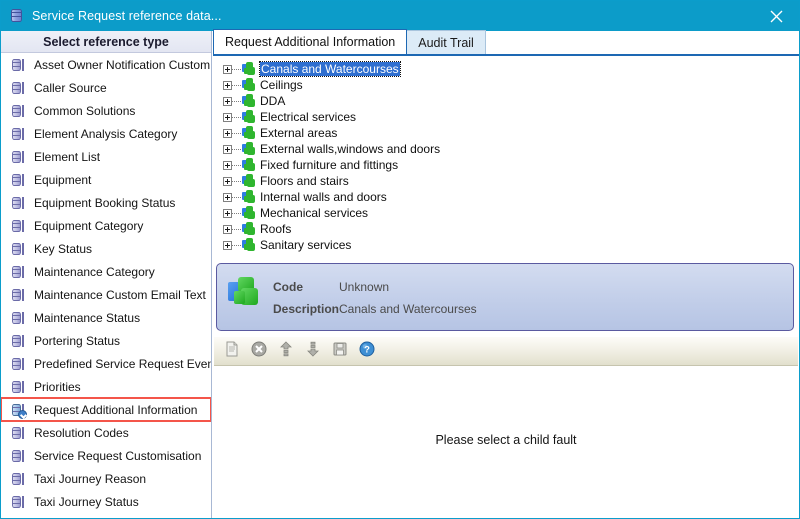 The image size is (800, 519). Describe the element at coordinates (89, 225) in the screenshot. I see `sidebar-item-label: Equipment Category` at that location.